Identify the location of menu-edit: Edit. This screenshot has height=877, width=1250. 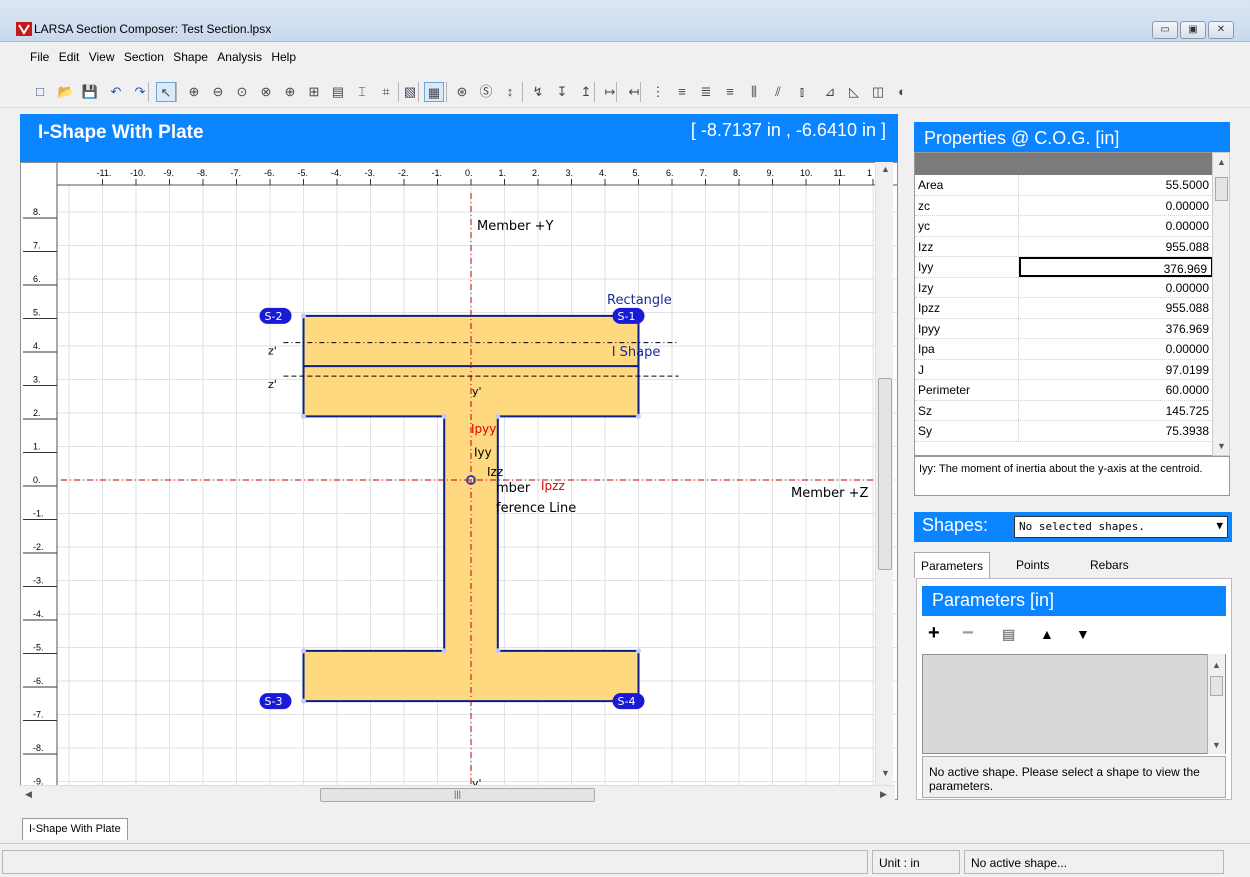
(69, 53).